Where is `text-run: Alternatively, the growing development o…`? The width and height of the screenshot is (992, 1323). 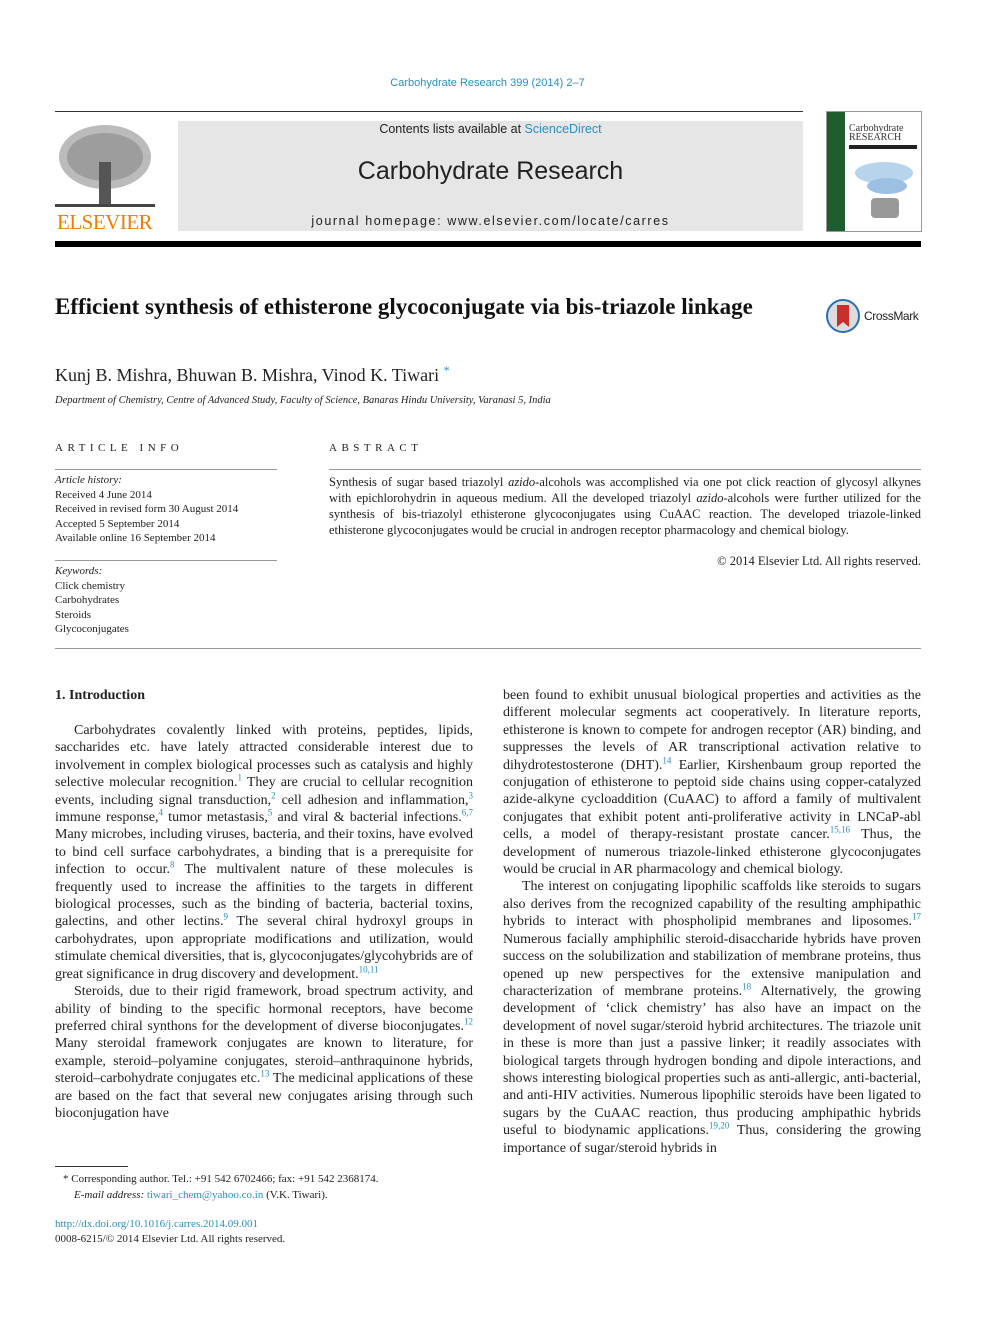
text-run: Alternatively, the growing development o… is located at coordinates (712, 1061).